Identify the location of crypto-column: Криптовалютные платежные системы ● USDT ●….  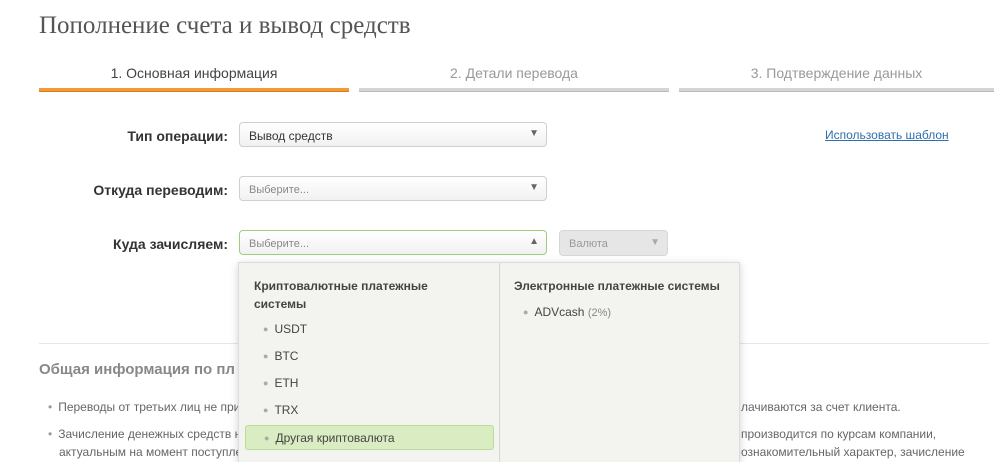
(369, 362).